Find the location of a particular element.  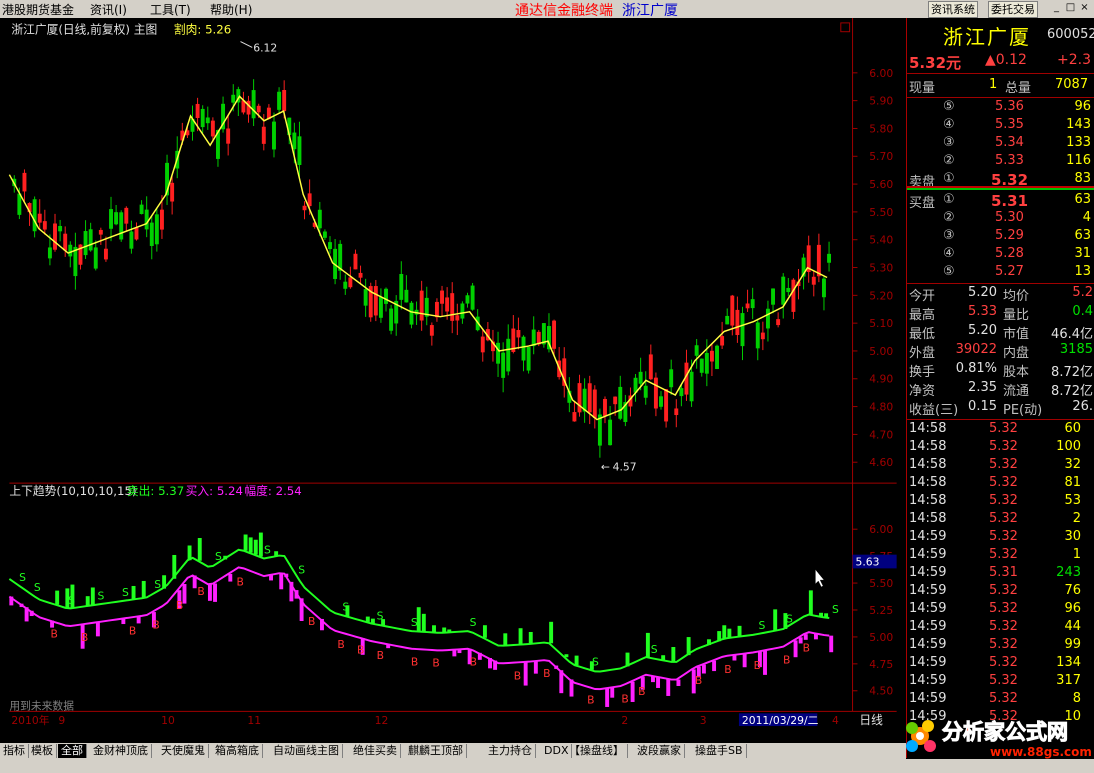

y-tick-label: 5.30 is located at coordinates (881, 267).